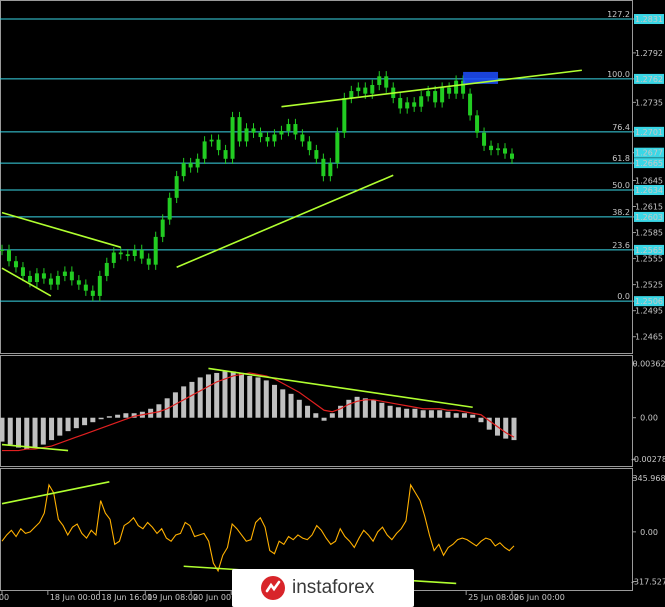 This screenshot has height=607, width=665. What do you see at coordinates (126, 597) in the screenshot?
I see `x-tick-label: 18 Jun 16:00` at bounding box center [126, 597].